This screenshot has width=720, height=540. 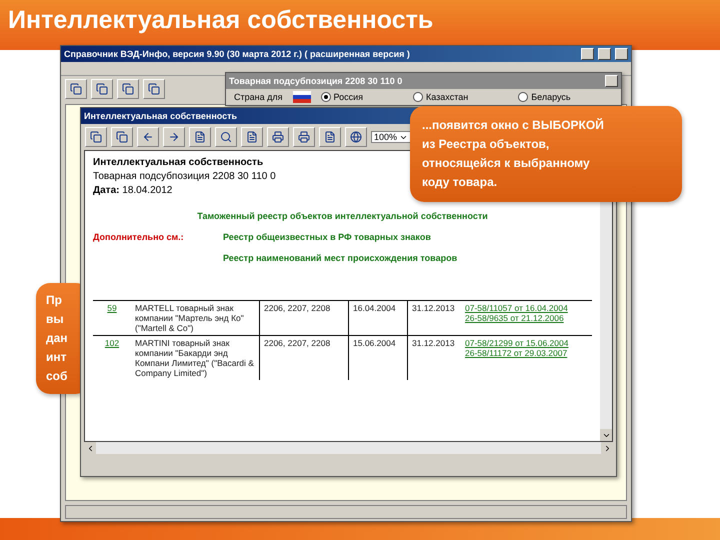 I want to click on zoom-dropdown: 100%, so click(x=391, y=137).